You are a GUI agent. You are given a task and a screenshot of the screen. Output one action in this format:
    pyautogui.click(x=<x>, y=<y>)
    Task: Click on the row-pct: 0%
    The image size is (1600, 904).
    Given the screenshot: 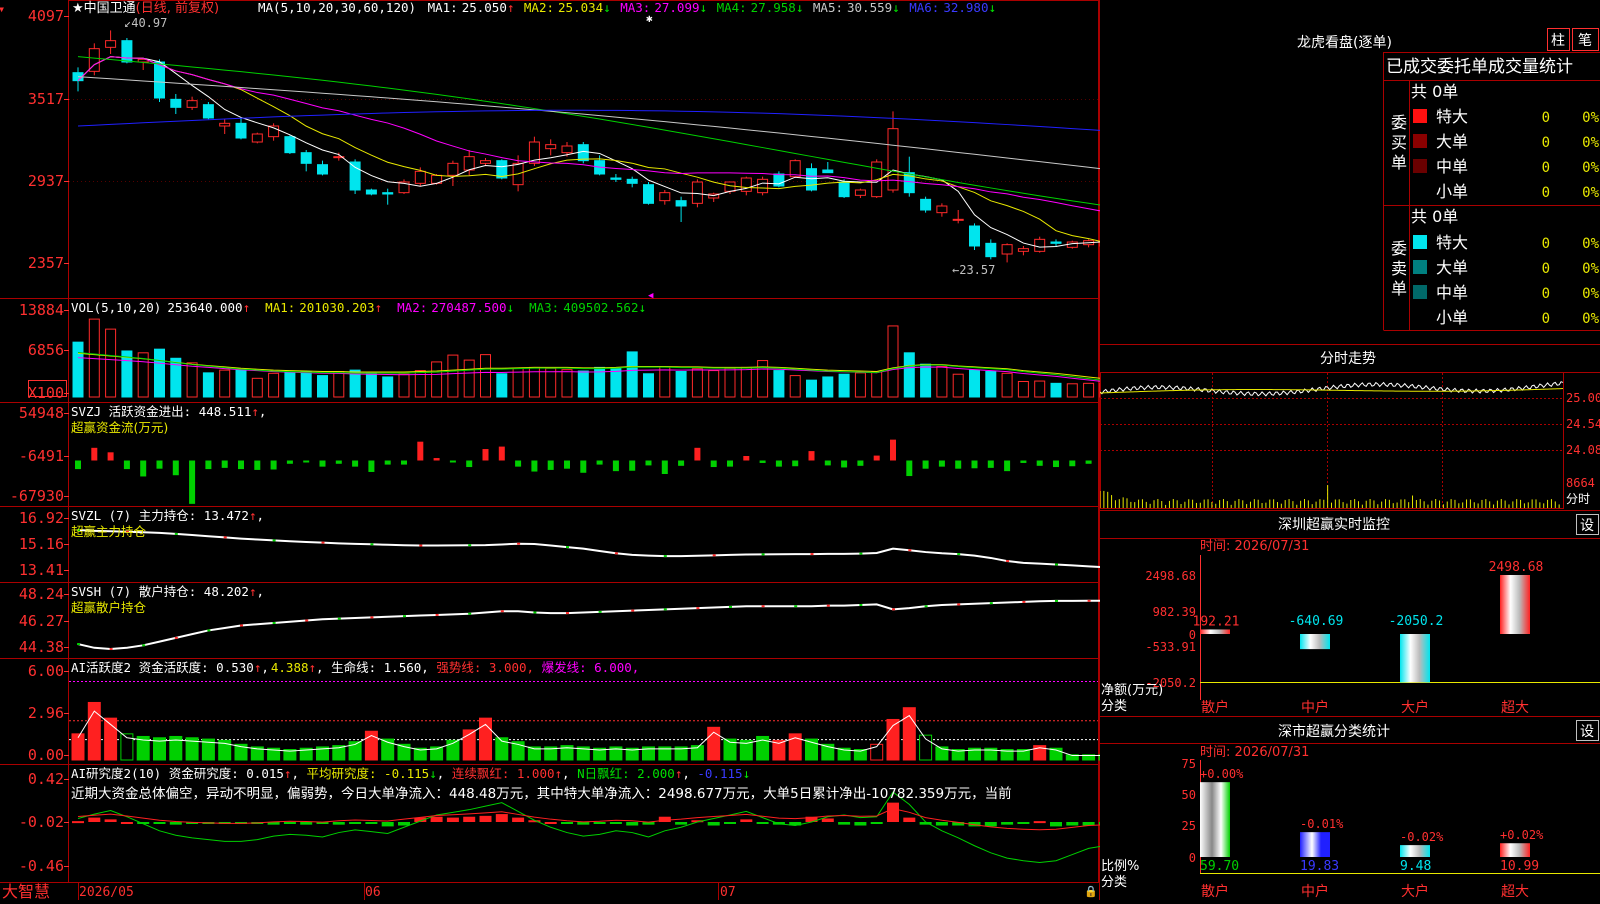 What is the action you would take?
    pyautogui.click(x=1590, y=319)
    